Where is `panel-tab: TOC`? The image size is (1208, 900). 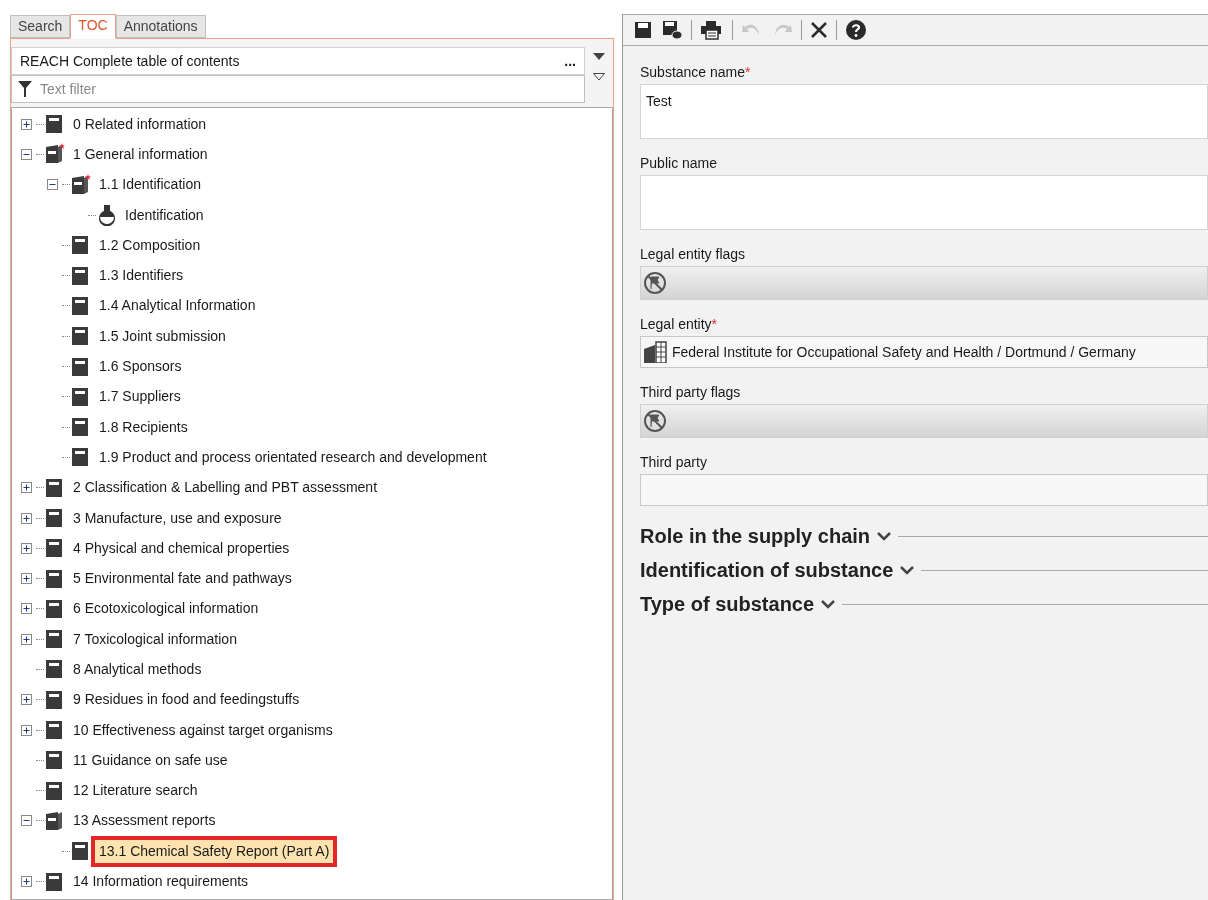 panel-tab: TOC is located at coordinates (93, 26).